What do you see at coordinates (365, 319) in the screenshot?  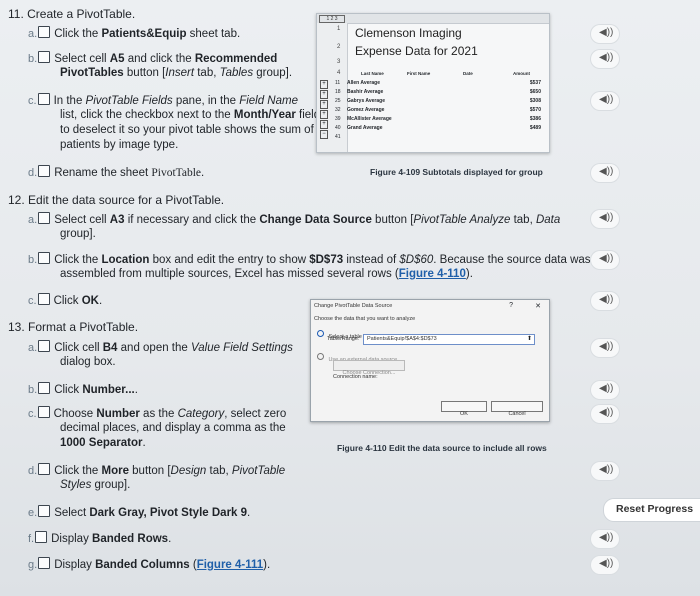 I see `dialog-prompt: Choose the data that you want to analyze` at bounding box center [365, 319].